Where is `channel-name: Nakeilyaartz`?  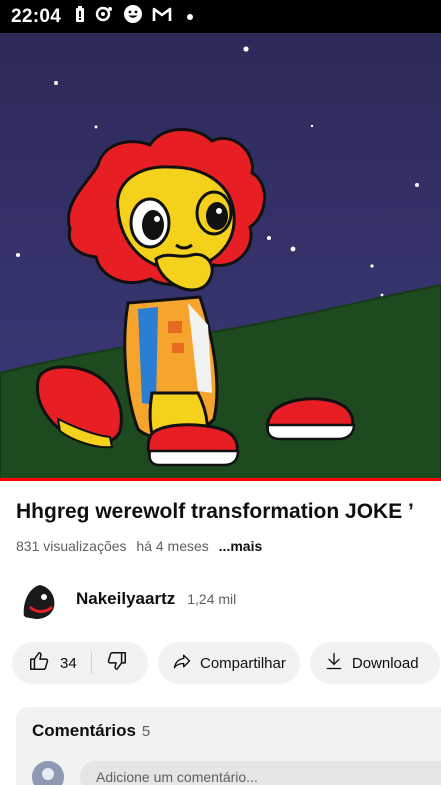 channel-name: Nakeilyaartz is located at coordinates (125, 599).